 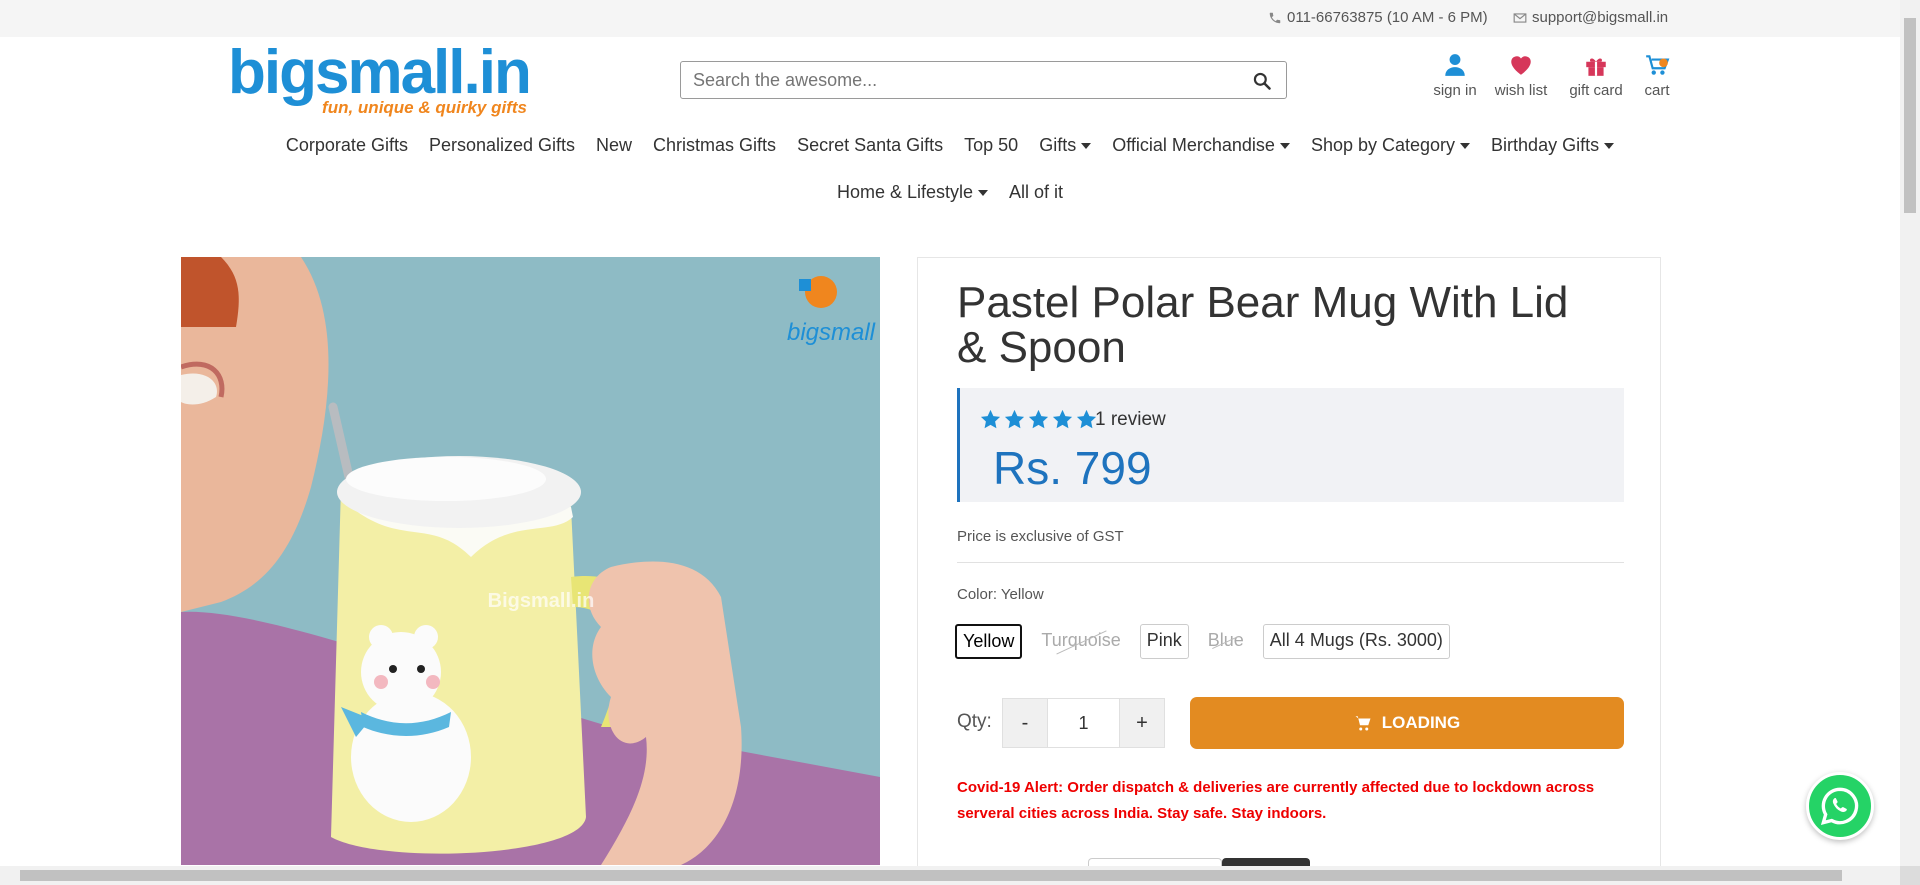 I want to click on nav-label: Top 50, so click(x=991, y=145).